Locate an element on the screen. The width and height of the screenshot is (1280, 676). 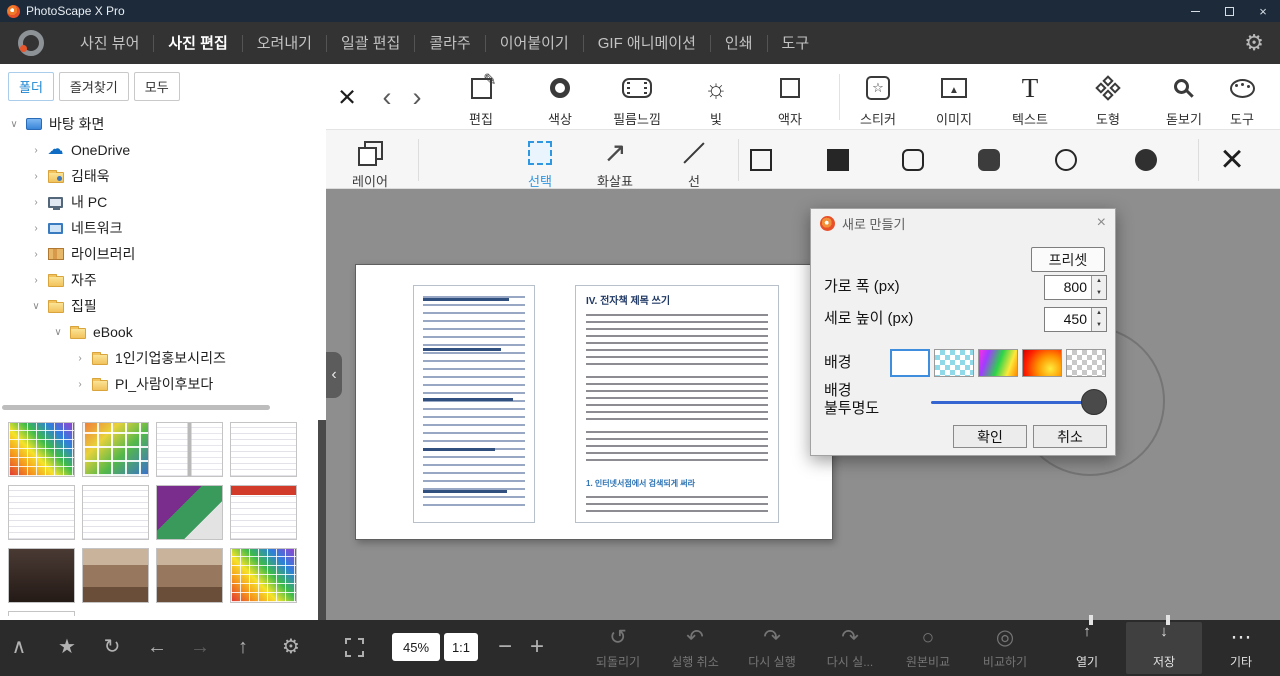
opacity-slider is located at coordinates (1019, 402).